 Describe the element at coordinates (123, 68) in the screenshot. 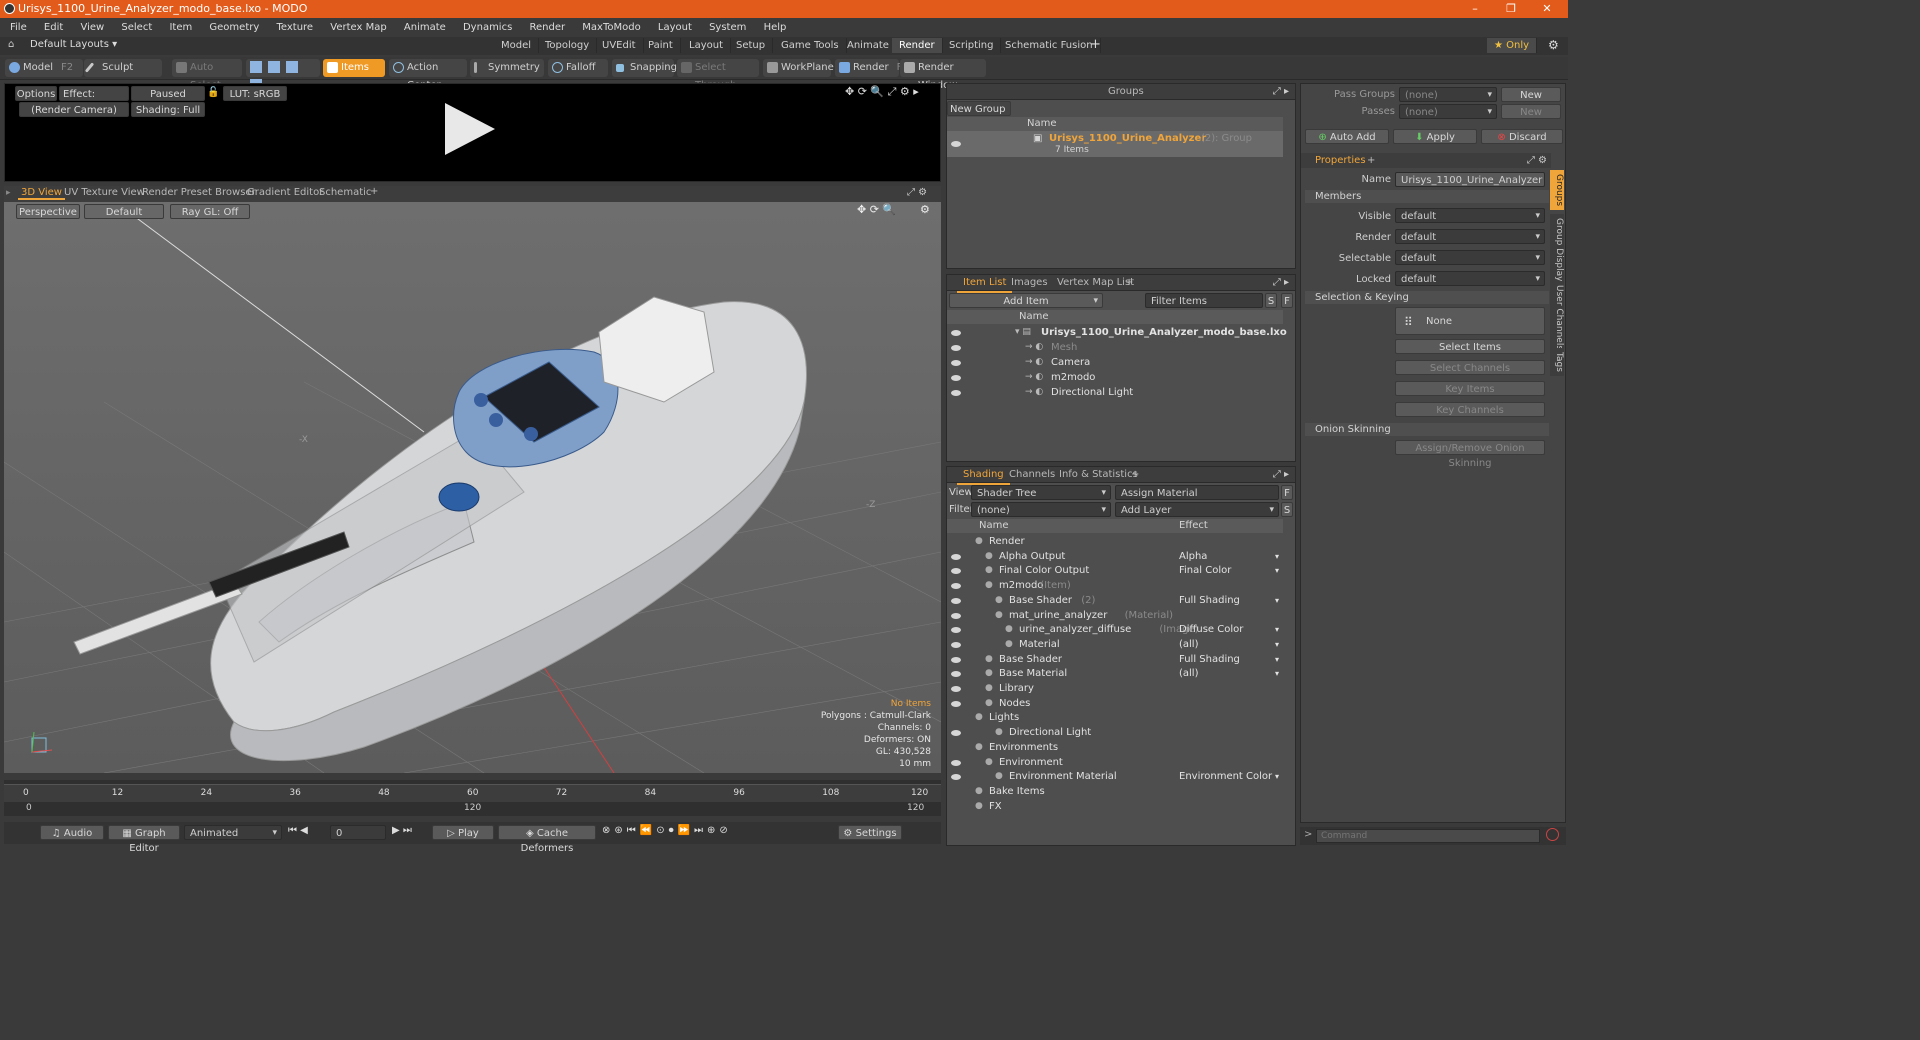

I see `sculpt-button: Sculpt` at that location.